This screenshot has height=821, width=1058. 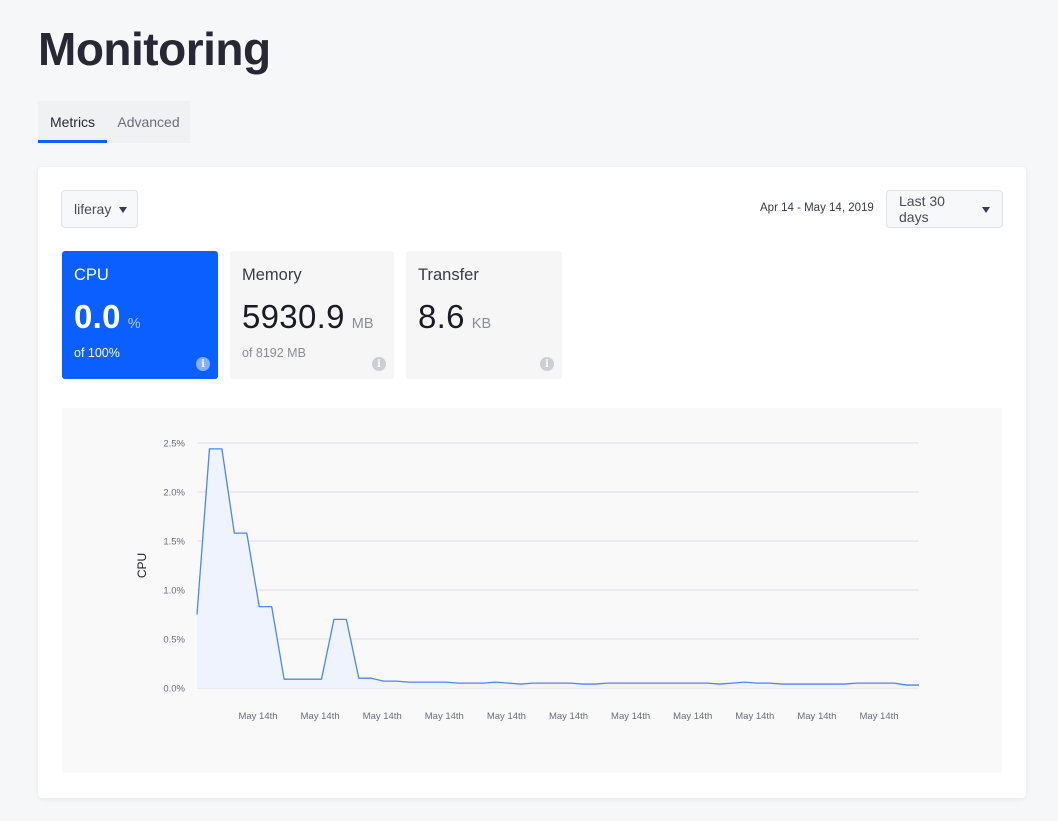 What do you see at coordinates (97, 316) in the screenshot?
I see `metric-number: 0.0` at bounding box center [97, 316].